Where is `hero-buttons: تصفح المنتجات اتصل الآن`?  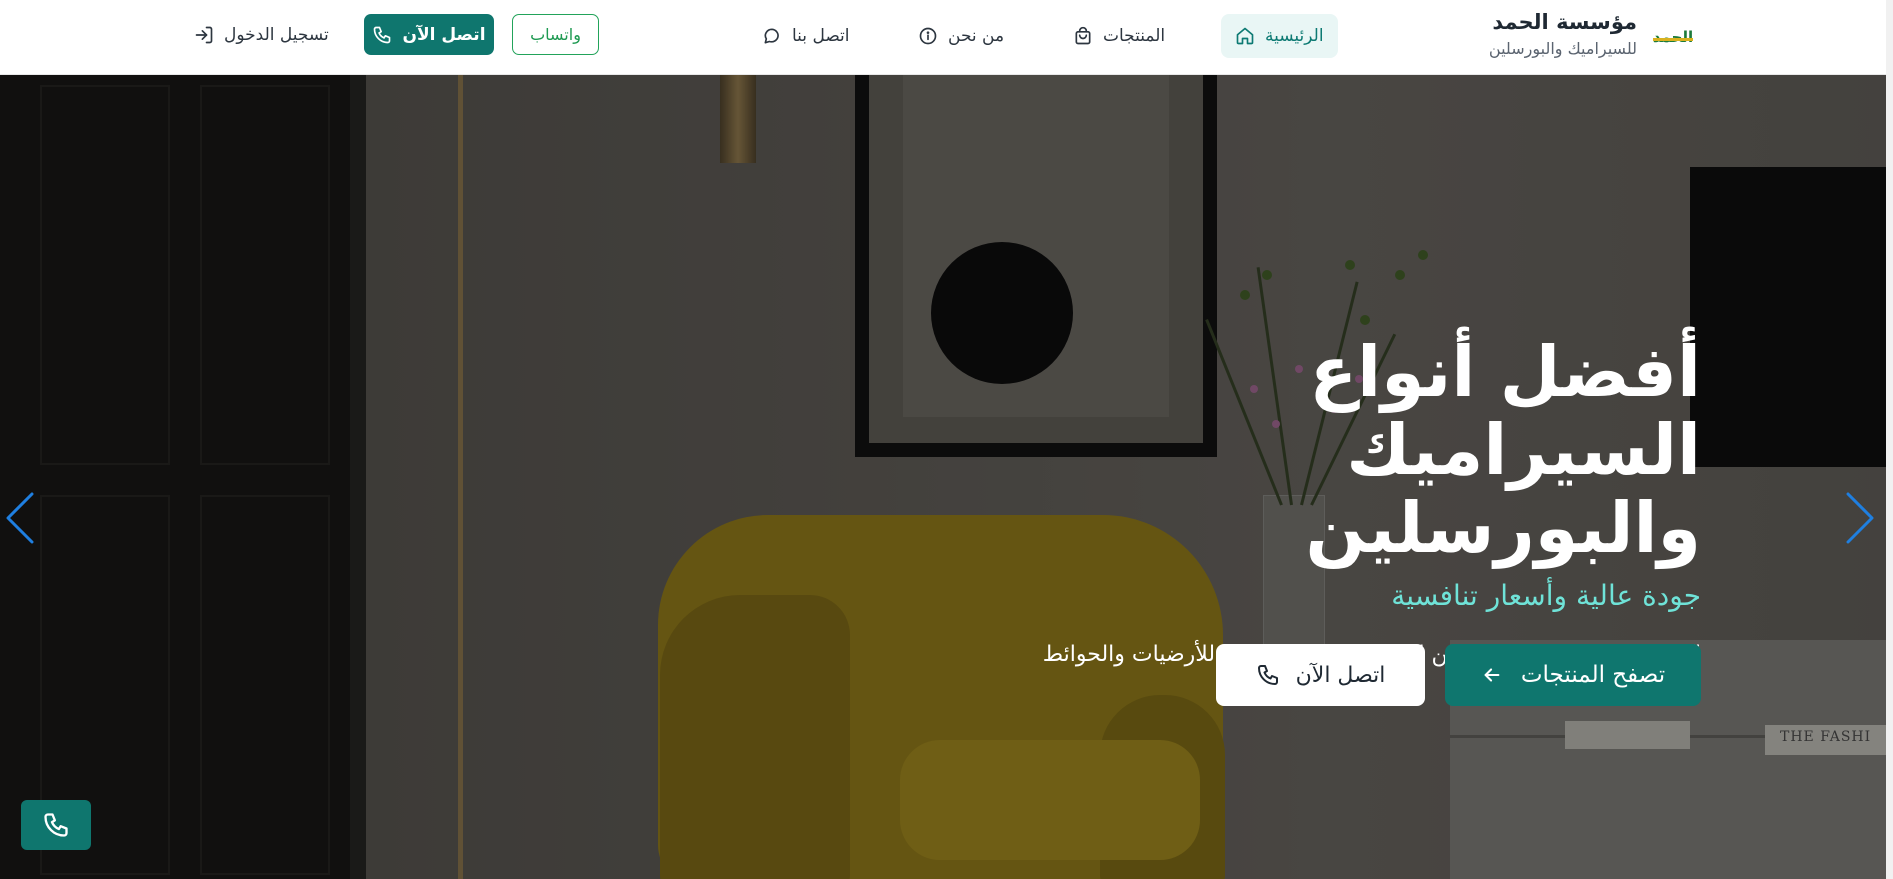
hero-buttons: تصفح المنتجات اتصل الآن is located at coordinates (1458, 675).